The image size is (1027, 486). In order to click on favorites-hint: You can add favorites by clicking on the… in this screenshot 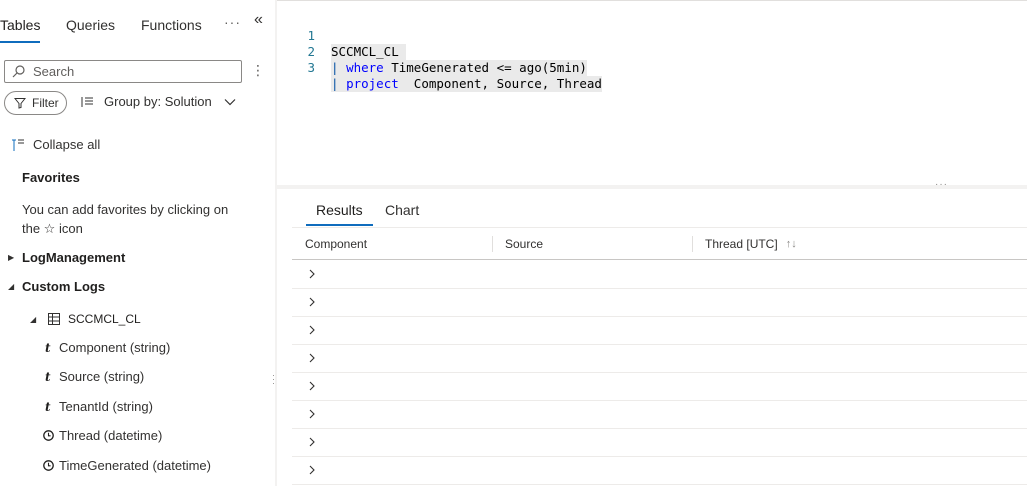, I will do `click(139, 219)`.